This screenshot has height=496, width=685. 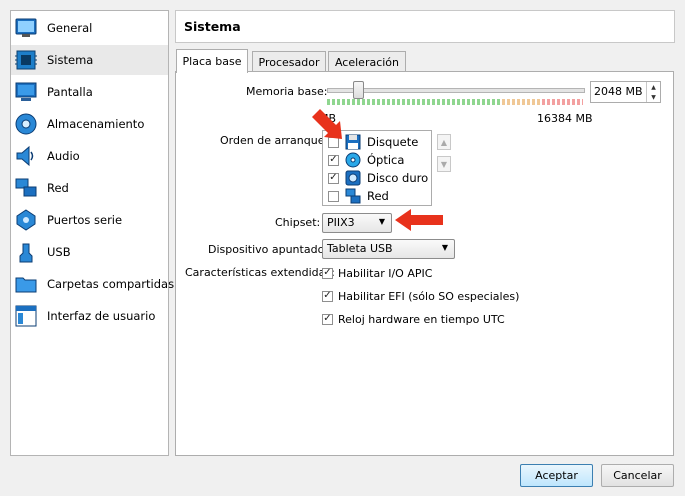 What do you see at coordinates (618, 91) in the screenshot?
I see `memory-value: 2048 MB` at bounding box center [618, 91].